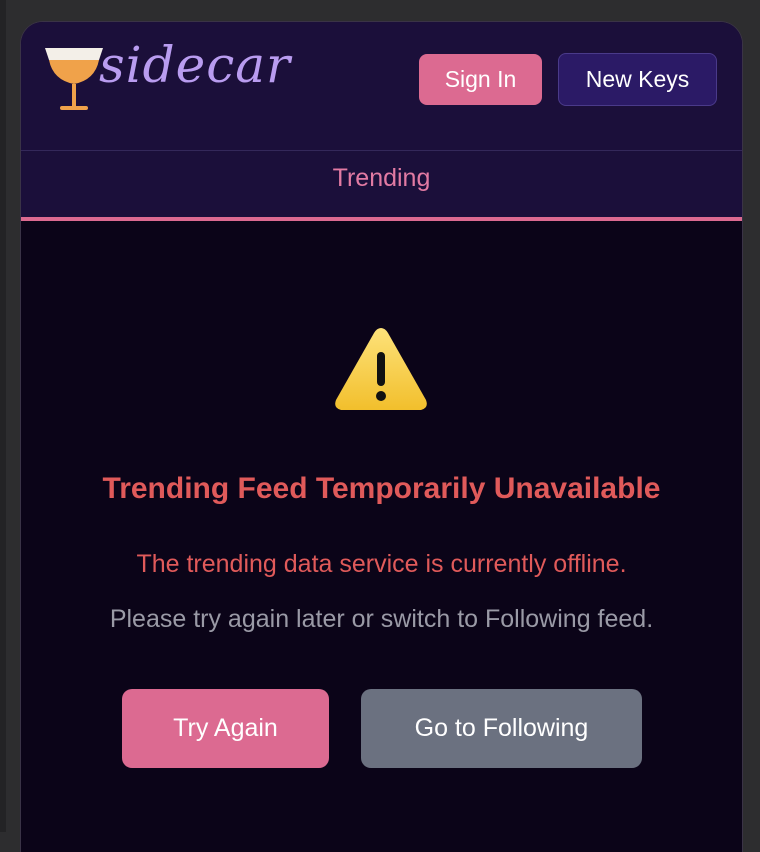 This screenshot has height=852, width=760. Describe the element at coordinates (637, 79) in the screenshot. I see `new-keys-button: New Keys` at that location.